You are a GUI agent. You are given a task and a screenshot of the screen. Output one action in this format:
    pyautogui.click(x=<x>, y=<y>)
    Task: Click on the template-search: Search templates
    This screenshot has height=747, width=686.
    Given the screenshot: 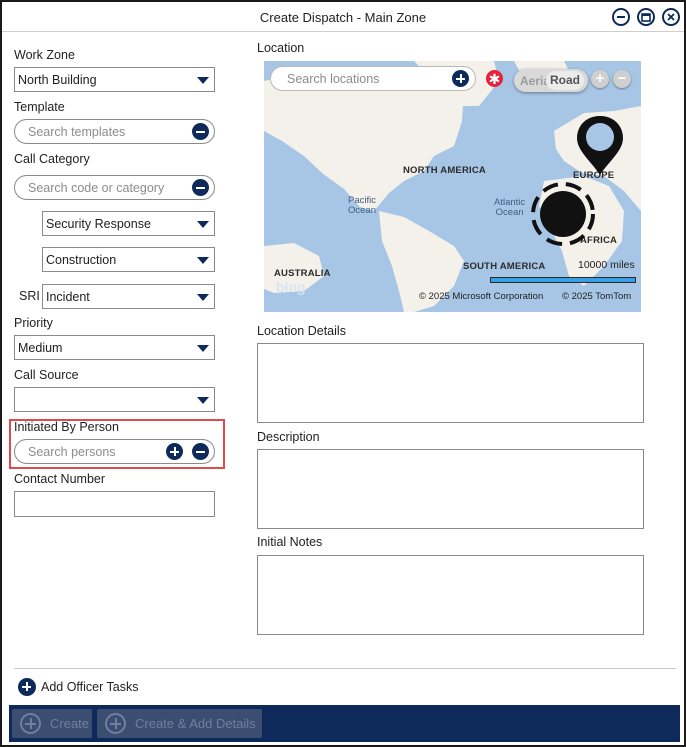 What is the action you would take?
    pyautogui.click(x=114, y=131)
    